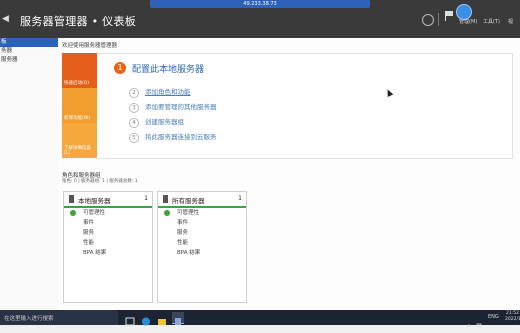  What do you see at coordinates (90, 46) in the screenshot?
I see `welcome-title: 欢迎使用服务器管理器` at bounding box center [90, 46].